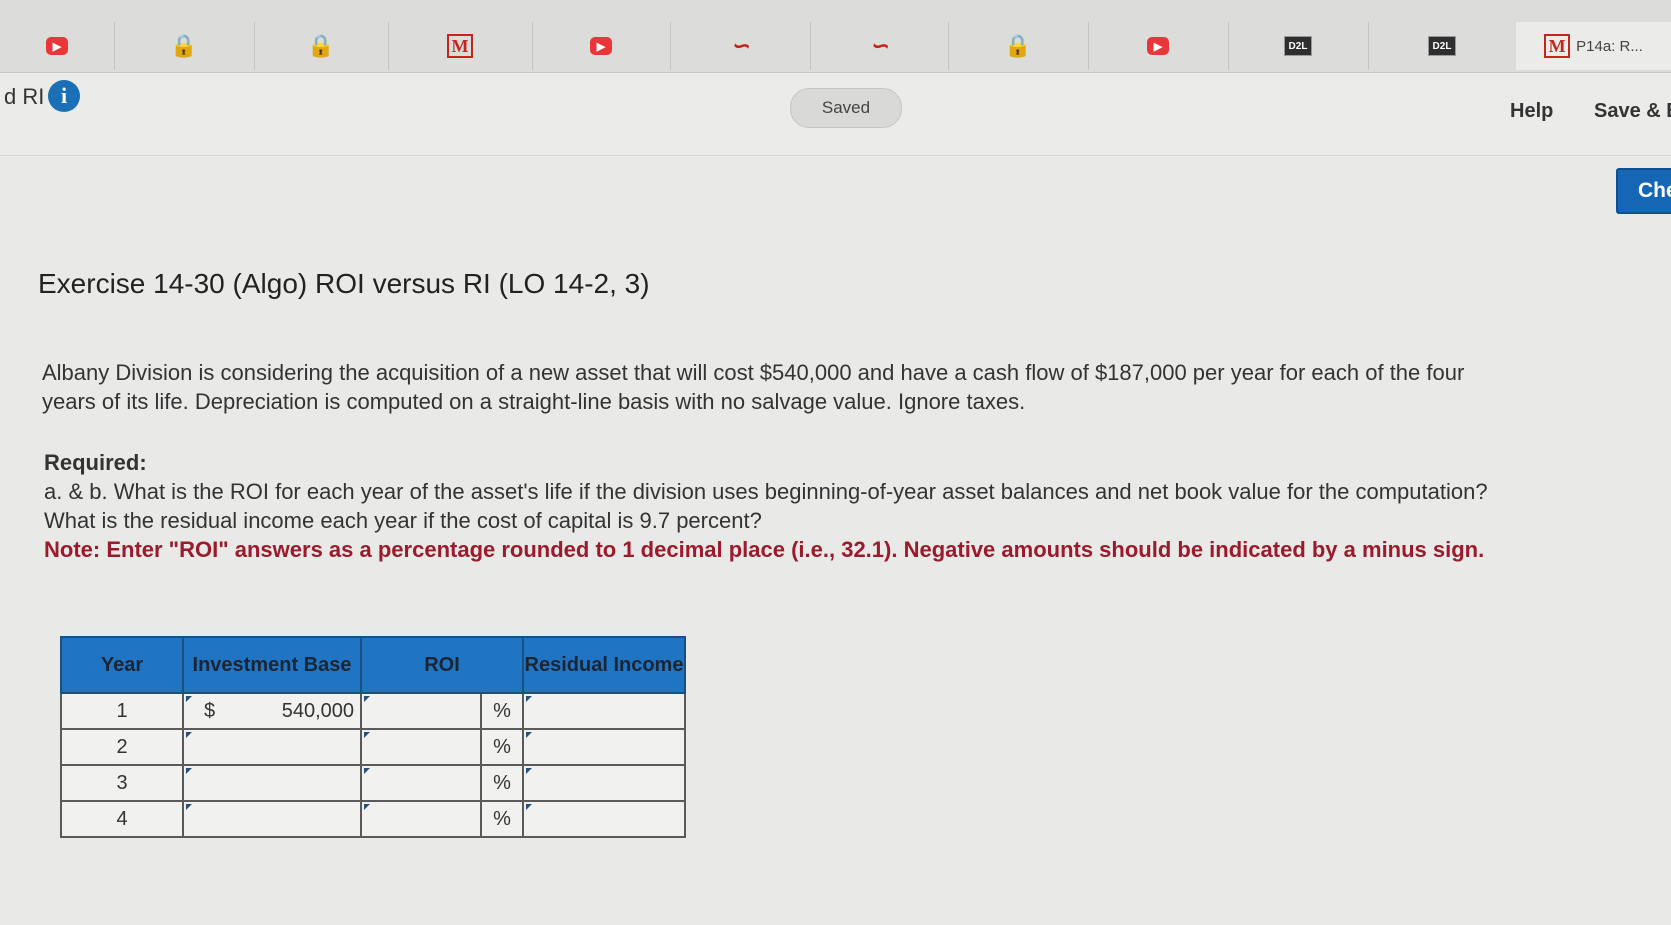 The image size is (1671, 925). I want to click on currency-symbol: $, so click(210, 710).